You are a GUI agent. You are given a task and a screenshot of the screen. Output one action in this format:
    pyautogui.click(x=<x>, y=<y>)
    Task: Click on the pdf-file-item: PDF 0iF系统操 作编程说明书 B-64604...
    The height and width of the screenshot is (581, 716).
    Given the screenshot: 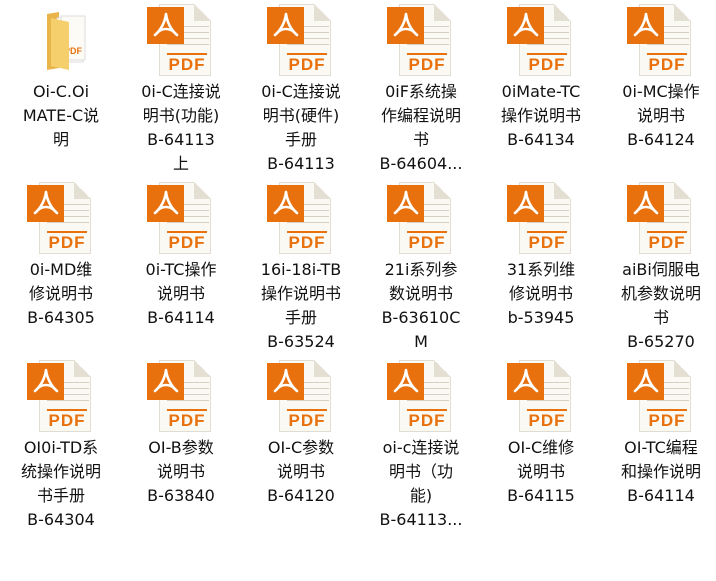 What is the action you would take?
    pyautogui.click(x=421, y=91)
    